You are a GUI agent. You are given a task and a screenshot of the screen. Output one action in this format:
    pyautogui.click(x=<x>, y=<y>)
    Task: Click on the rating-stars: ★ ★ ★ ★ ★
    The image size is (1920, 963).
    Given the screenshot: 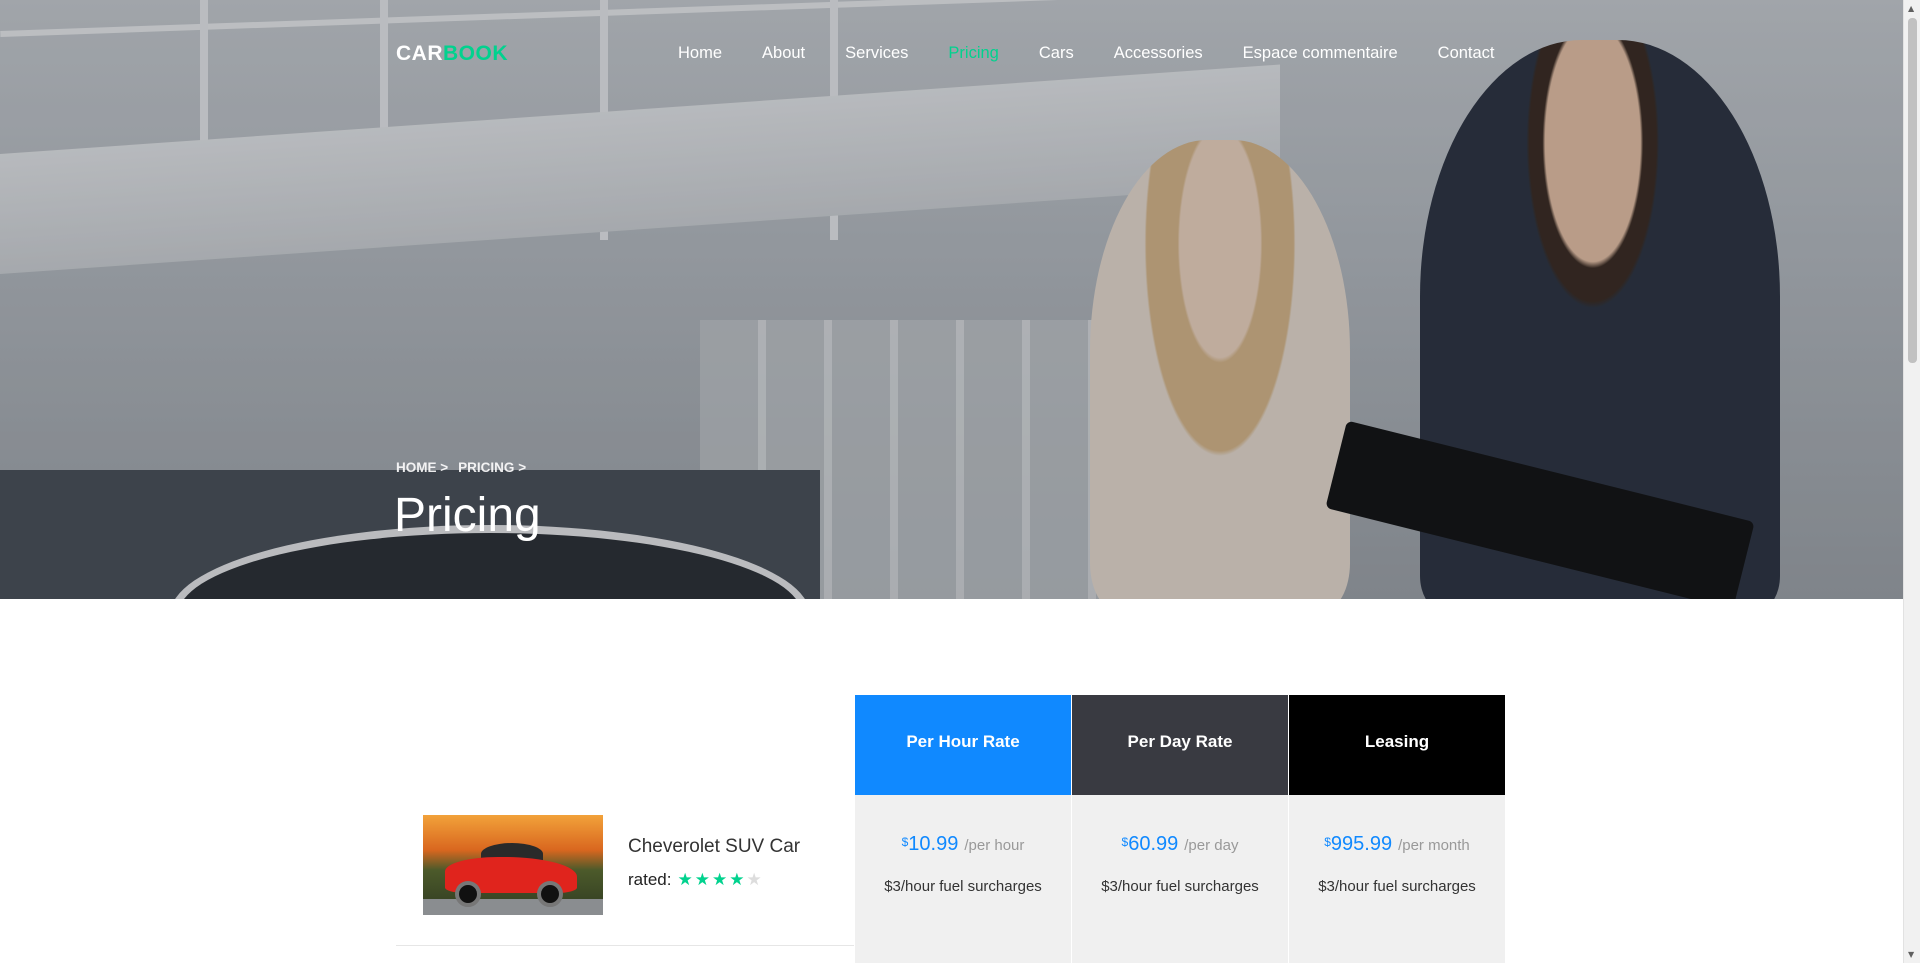 What is the action you would take?
    pyautogui.click(x=719, y=880)
    